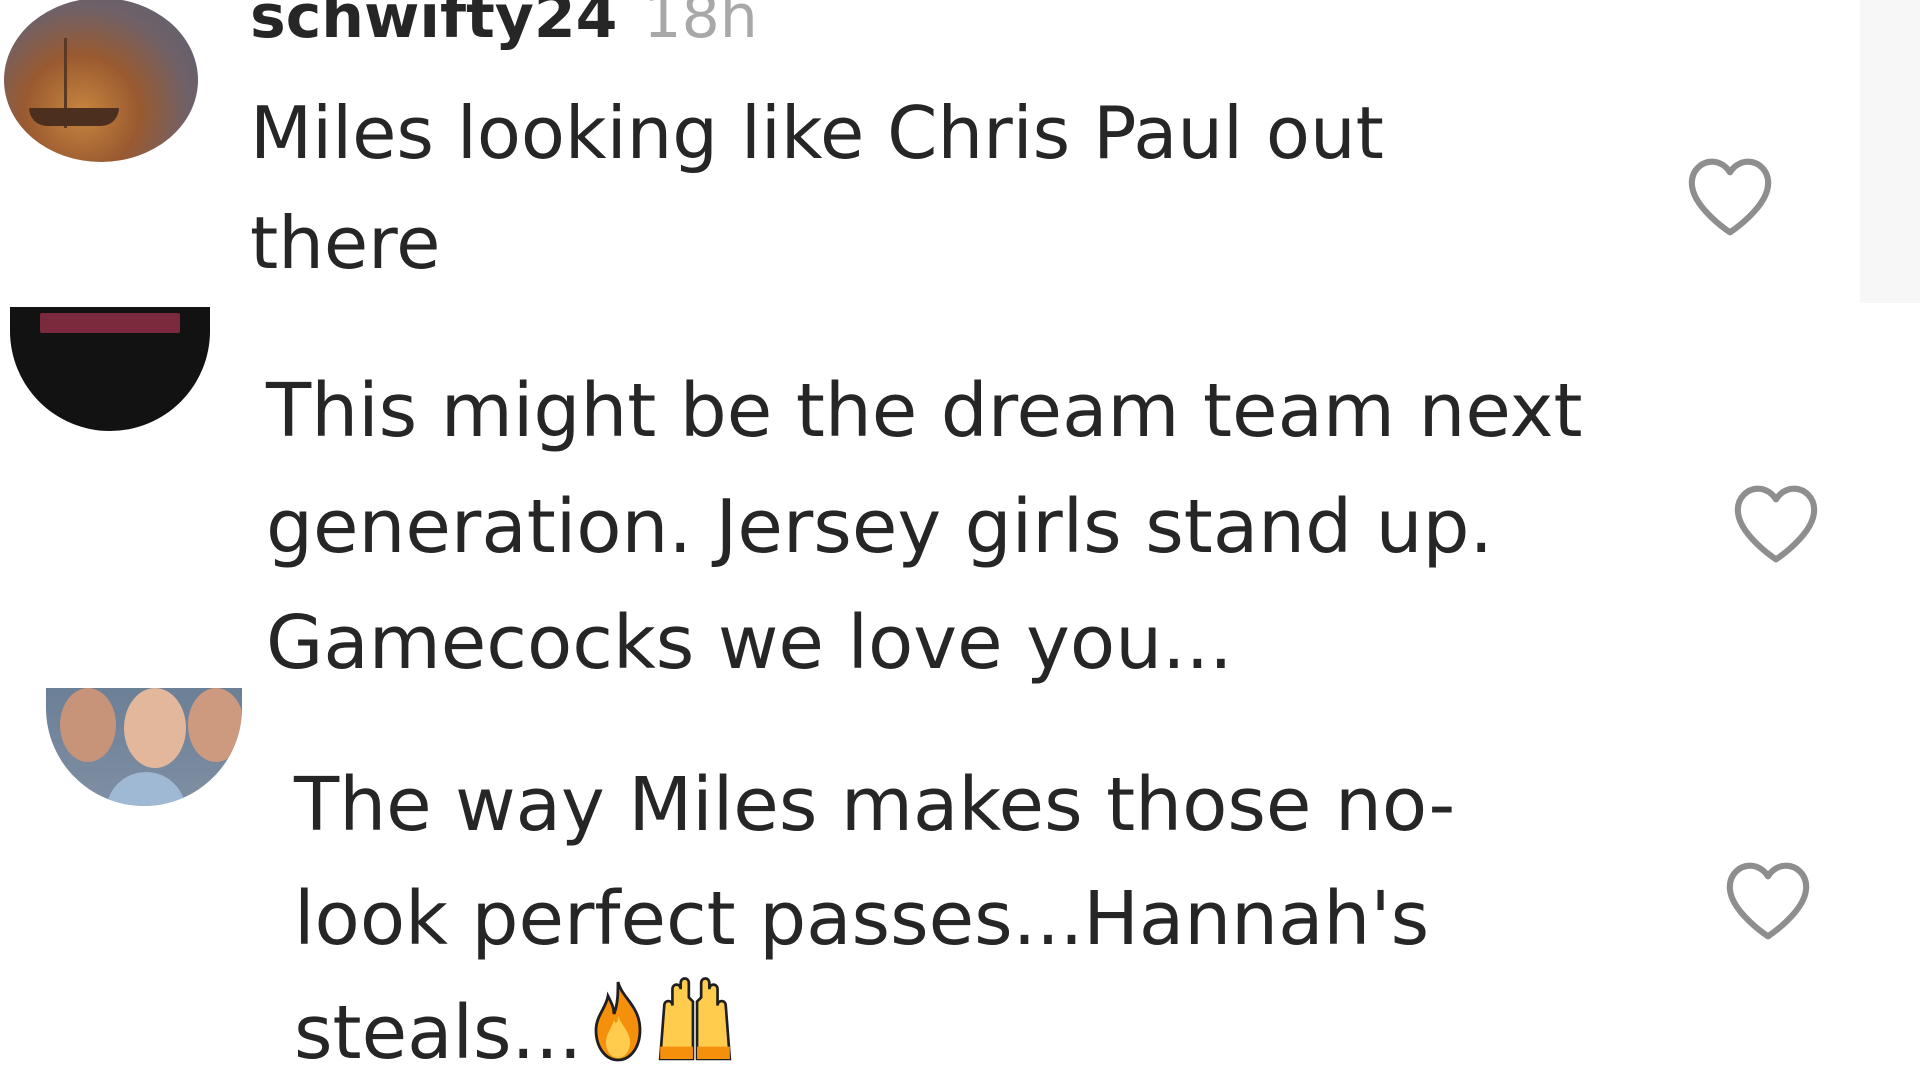 The image size is (1920, 1080). Describe the element at coordinates (618, 1021) in the screenshot. I see `fire-emoji` at that location.